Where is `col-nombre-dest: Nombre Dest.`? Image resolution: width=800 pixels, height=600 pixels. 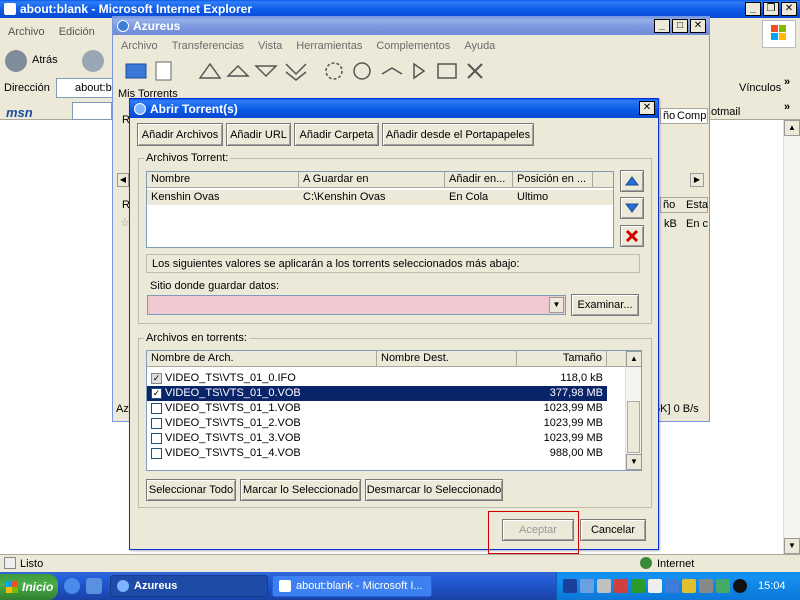
col-nombre-dest: Nombre Dest. is located at coordinates (447, 359).